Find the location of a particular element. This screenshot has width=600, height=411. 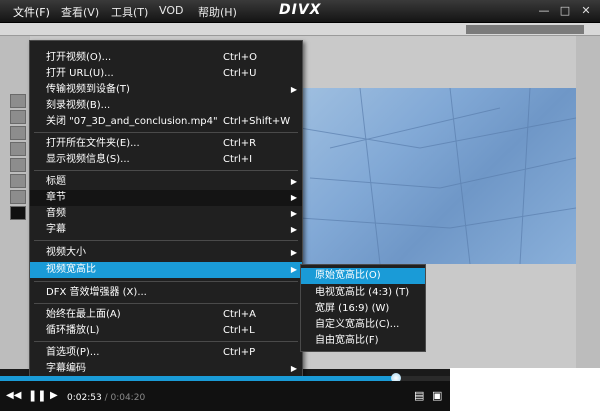

total-time: / 0:04:20 is located at coordinates (125, 398).